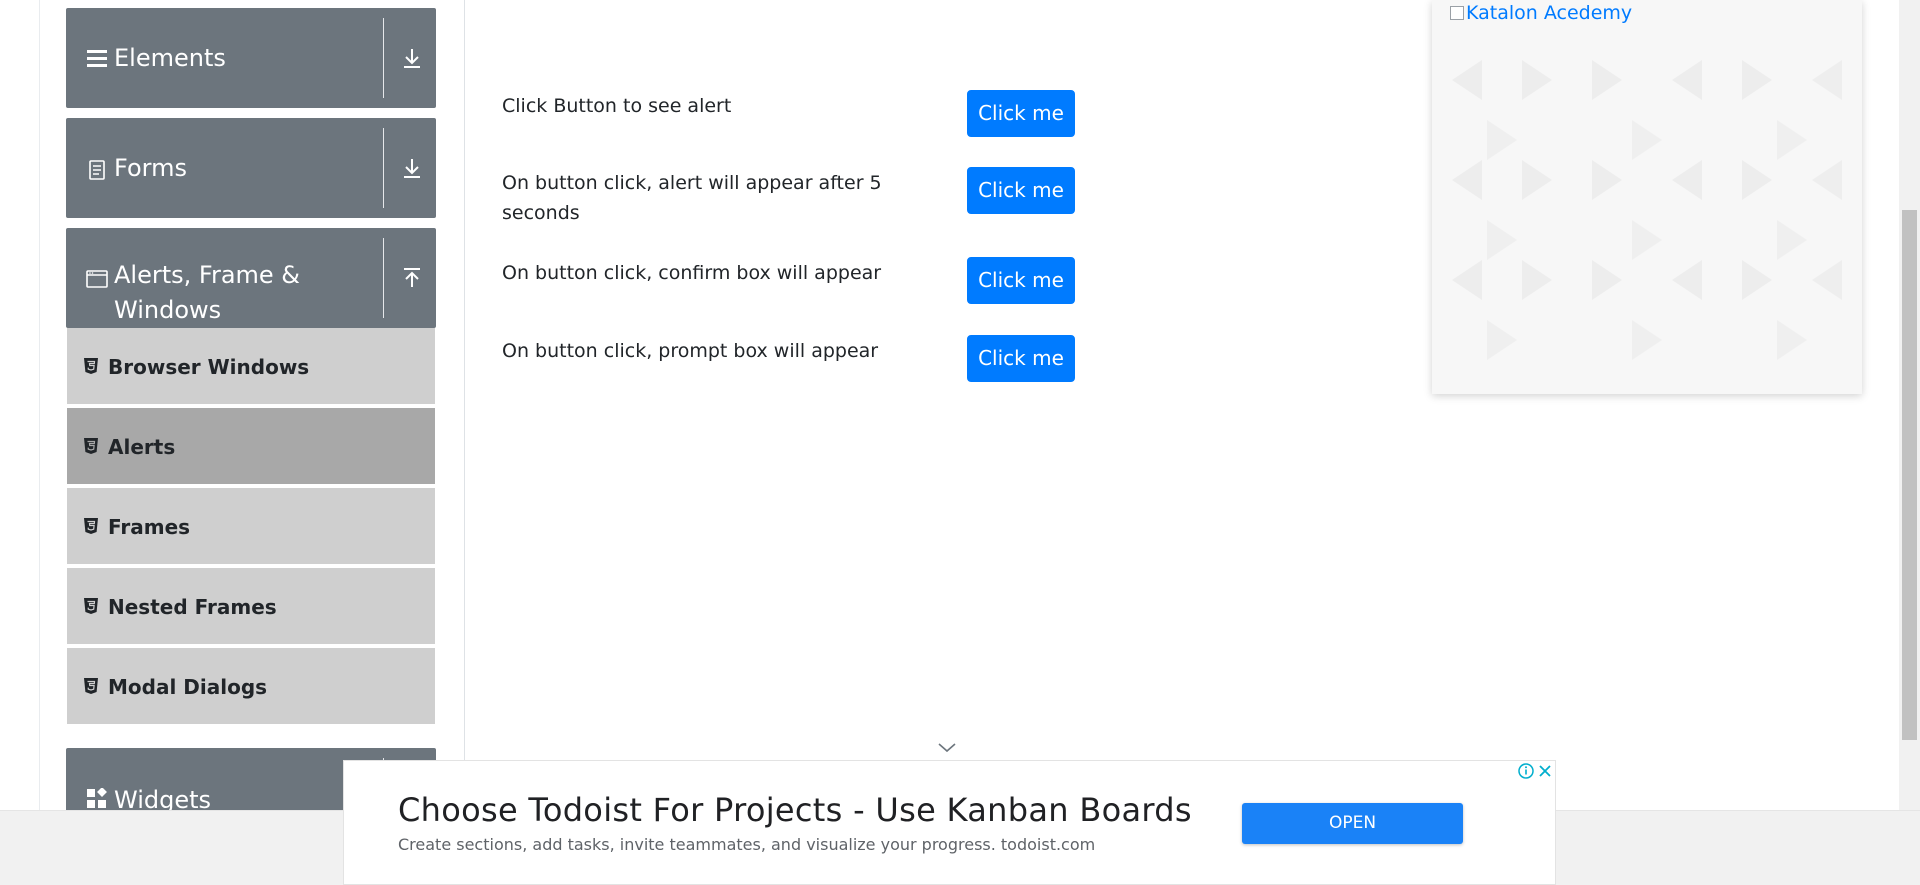 Image resolution: width=1920 pixels, height=885 pixels. What do you see at coordinates (1909, 475) in the screenshot?
I see `scrollbar-thumb` at bounding box center [1909, 475].